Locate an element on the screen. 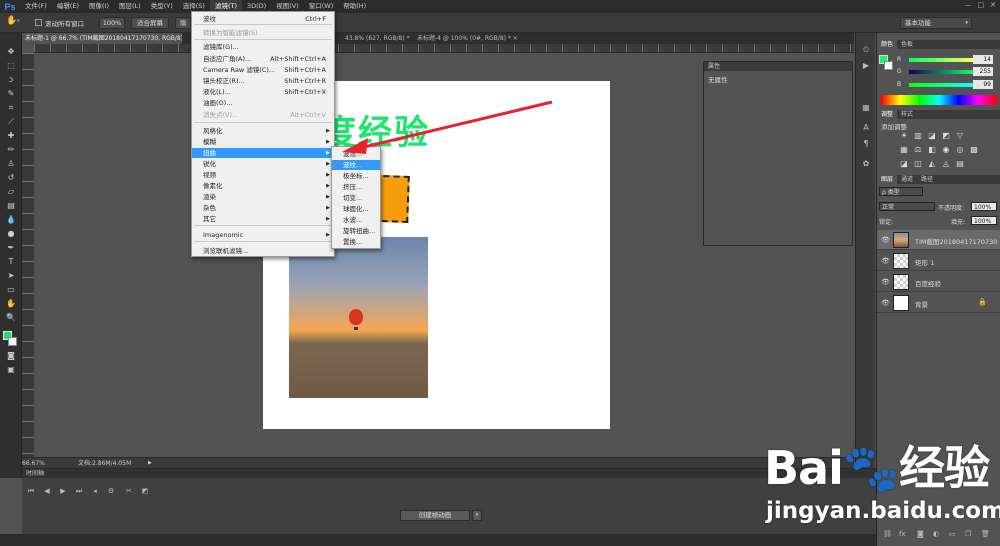  menu-type: 类型(Y) is located at coordinates (162, 6).